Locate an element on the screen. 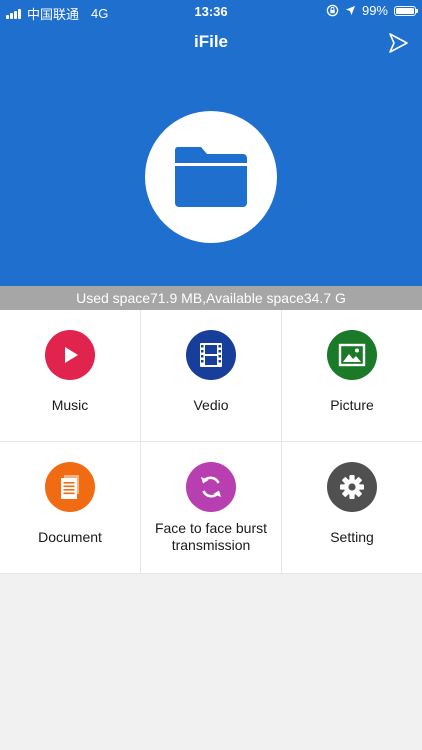 Image resolution: width=422 pixels, height=750 pixels. status-right: 99% is located at coordinates (372, 10).